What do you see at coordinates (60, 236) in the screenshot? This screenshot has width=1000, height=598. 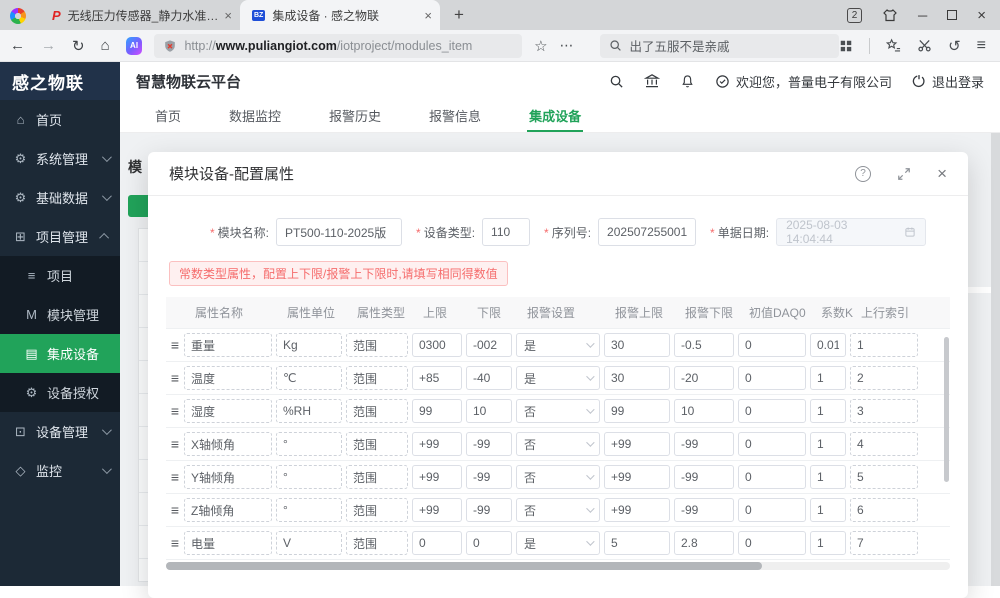 I see `sidebar-item-project-mgmt: ⊞ 项目管理` at bounding box center [60, 236].